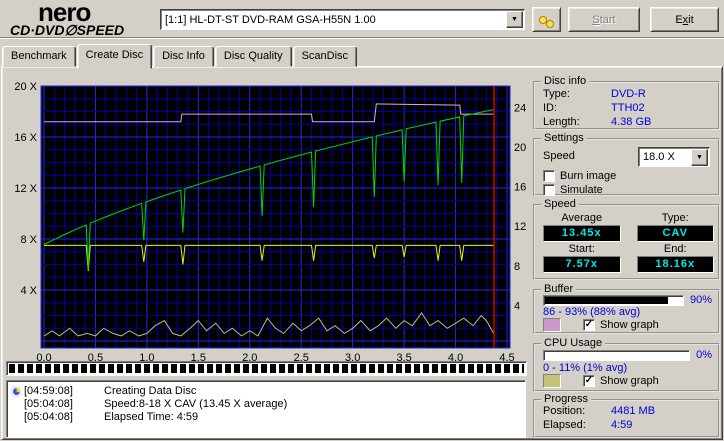 The image size is (724, 441). I want to click on position-label: Position:, so click(564, 411).